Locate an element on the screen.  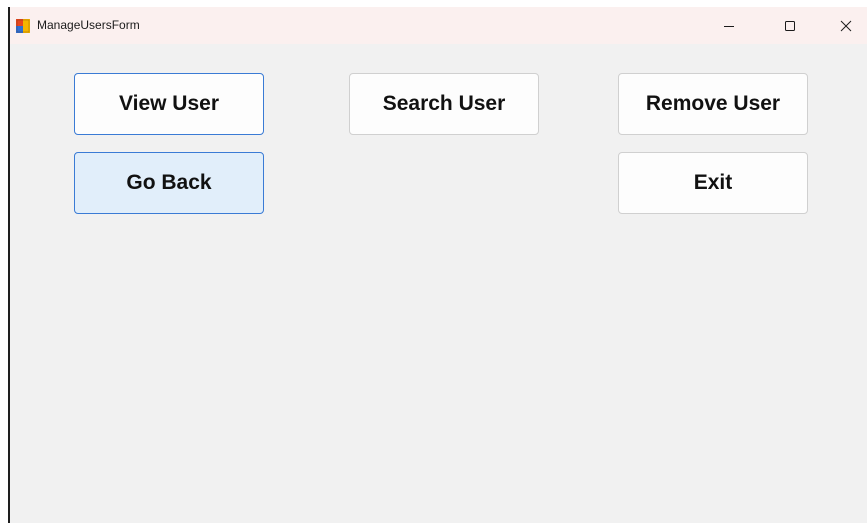
maximize-icon is located at coordinates (790, 25).